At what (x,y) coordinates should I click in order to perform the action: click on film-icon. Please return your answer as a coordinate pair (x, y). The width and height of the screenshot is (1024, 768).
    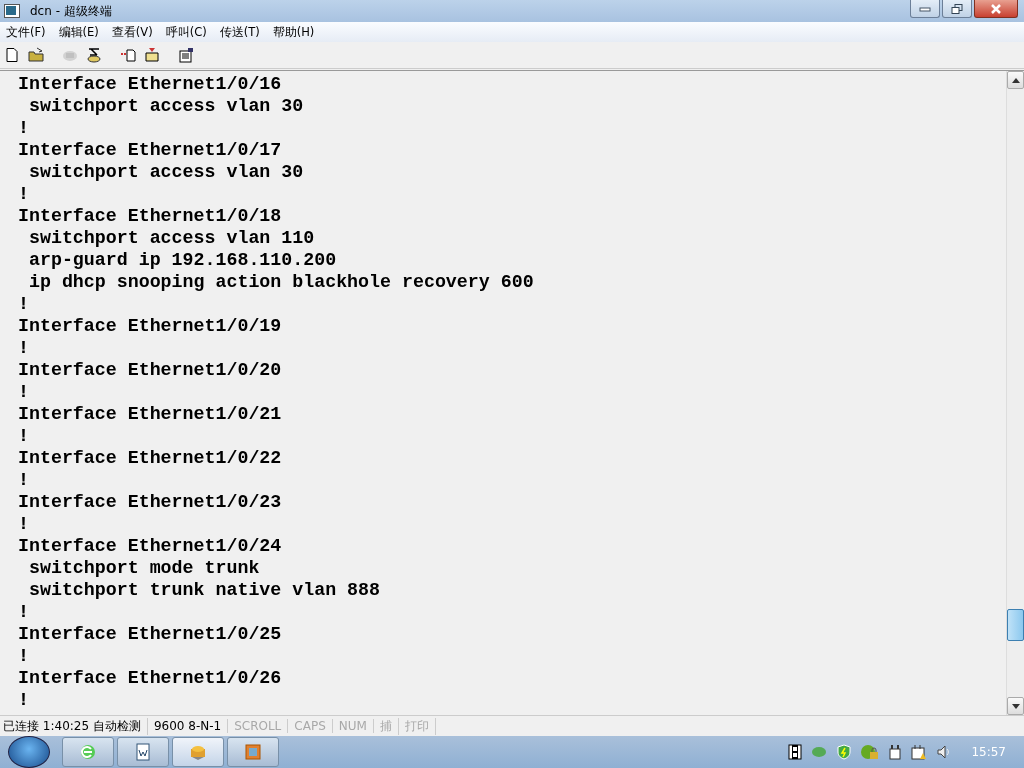
    Looking at the image, I should click on (795, 752).